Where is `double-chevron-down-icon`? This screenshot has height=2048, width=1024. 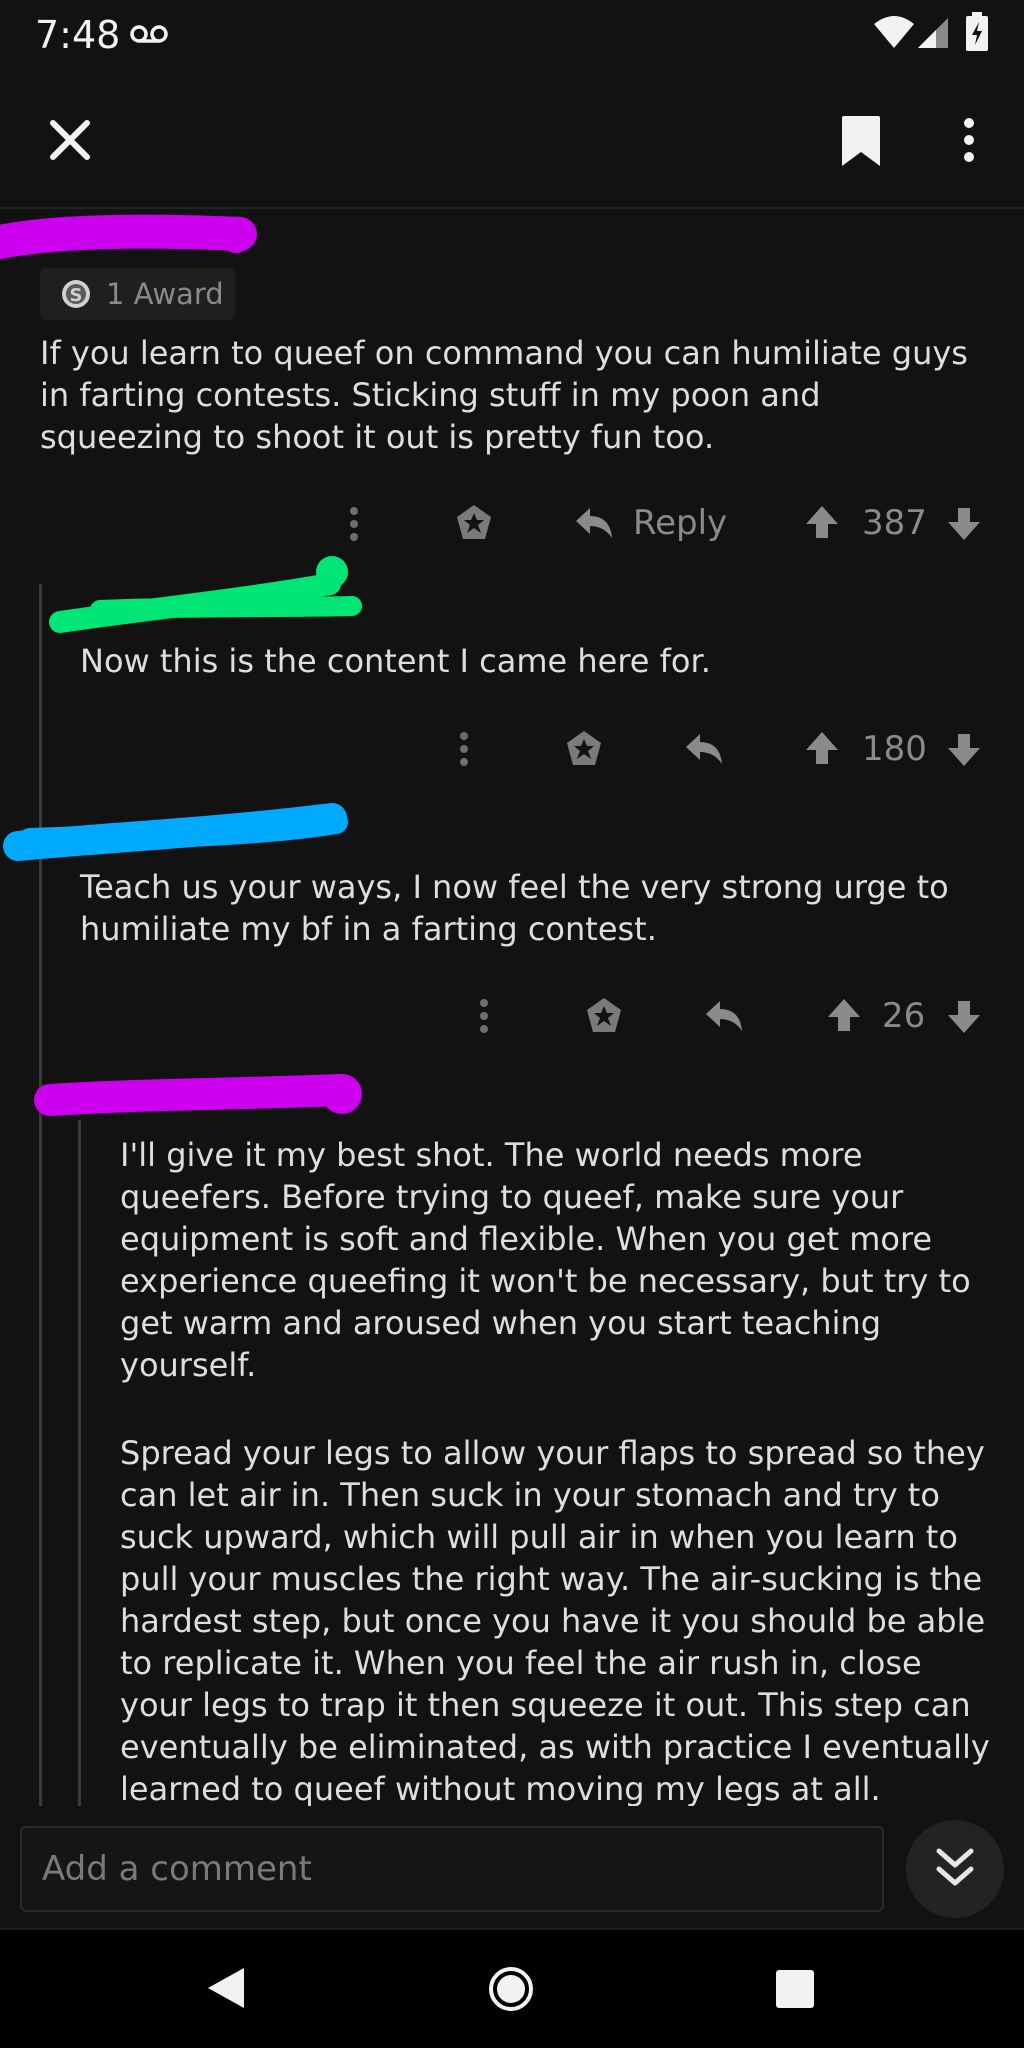 double-chevron-down-icon is located at coordinates (955, 1867).